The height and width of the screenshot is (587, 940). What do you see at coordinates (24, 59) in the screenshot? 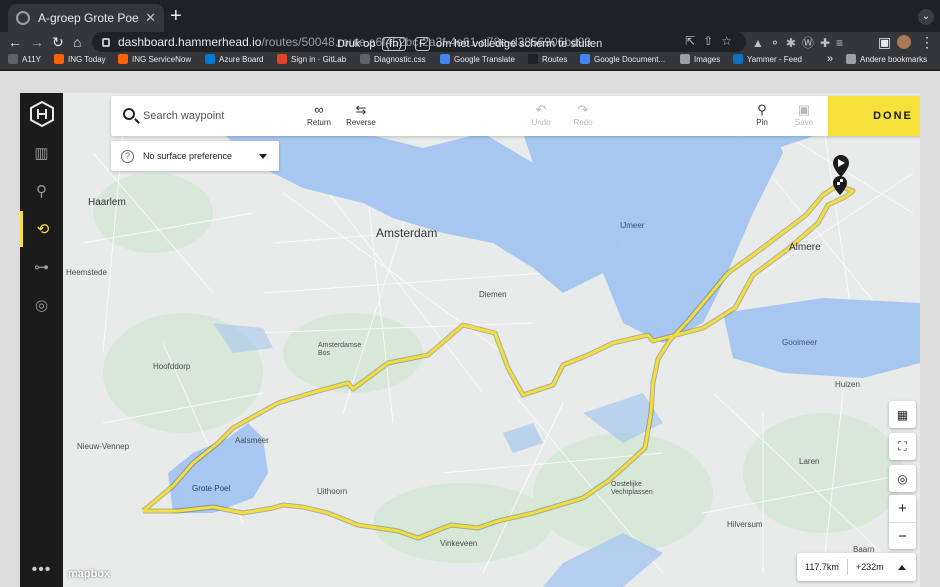
I see `bookmark-a11y: A11Y` at bounding box center [24, 59].